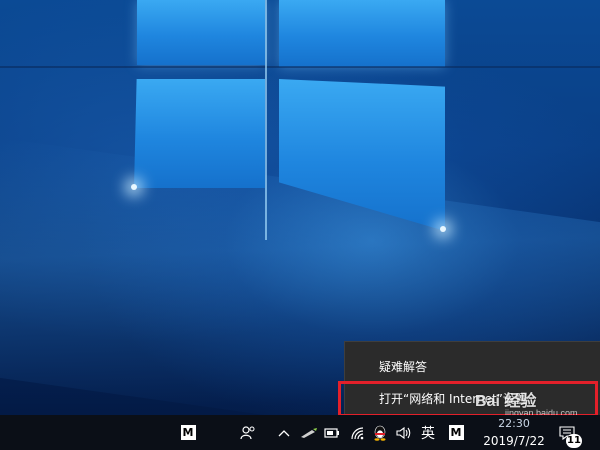  Describe the element at coordinates (300, 67) in the screenshot. I see `window-frame-horizontal` at that location.